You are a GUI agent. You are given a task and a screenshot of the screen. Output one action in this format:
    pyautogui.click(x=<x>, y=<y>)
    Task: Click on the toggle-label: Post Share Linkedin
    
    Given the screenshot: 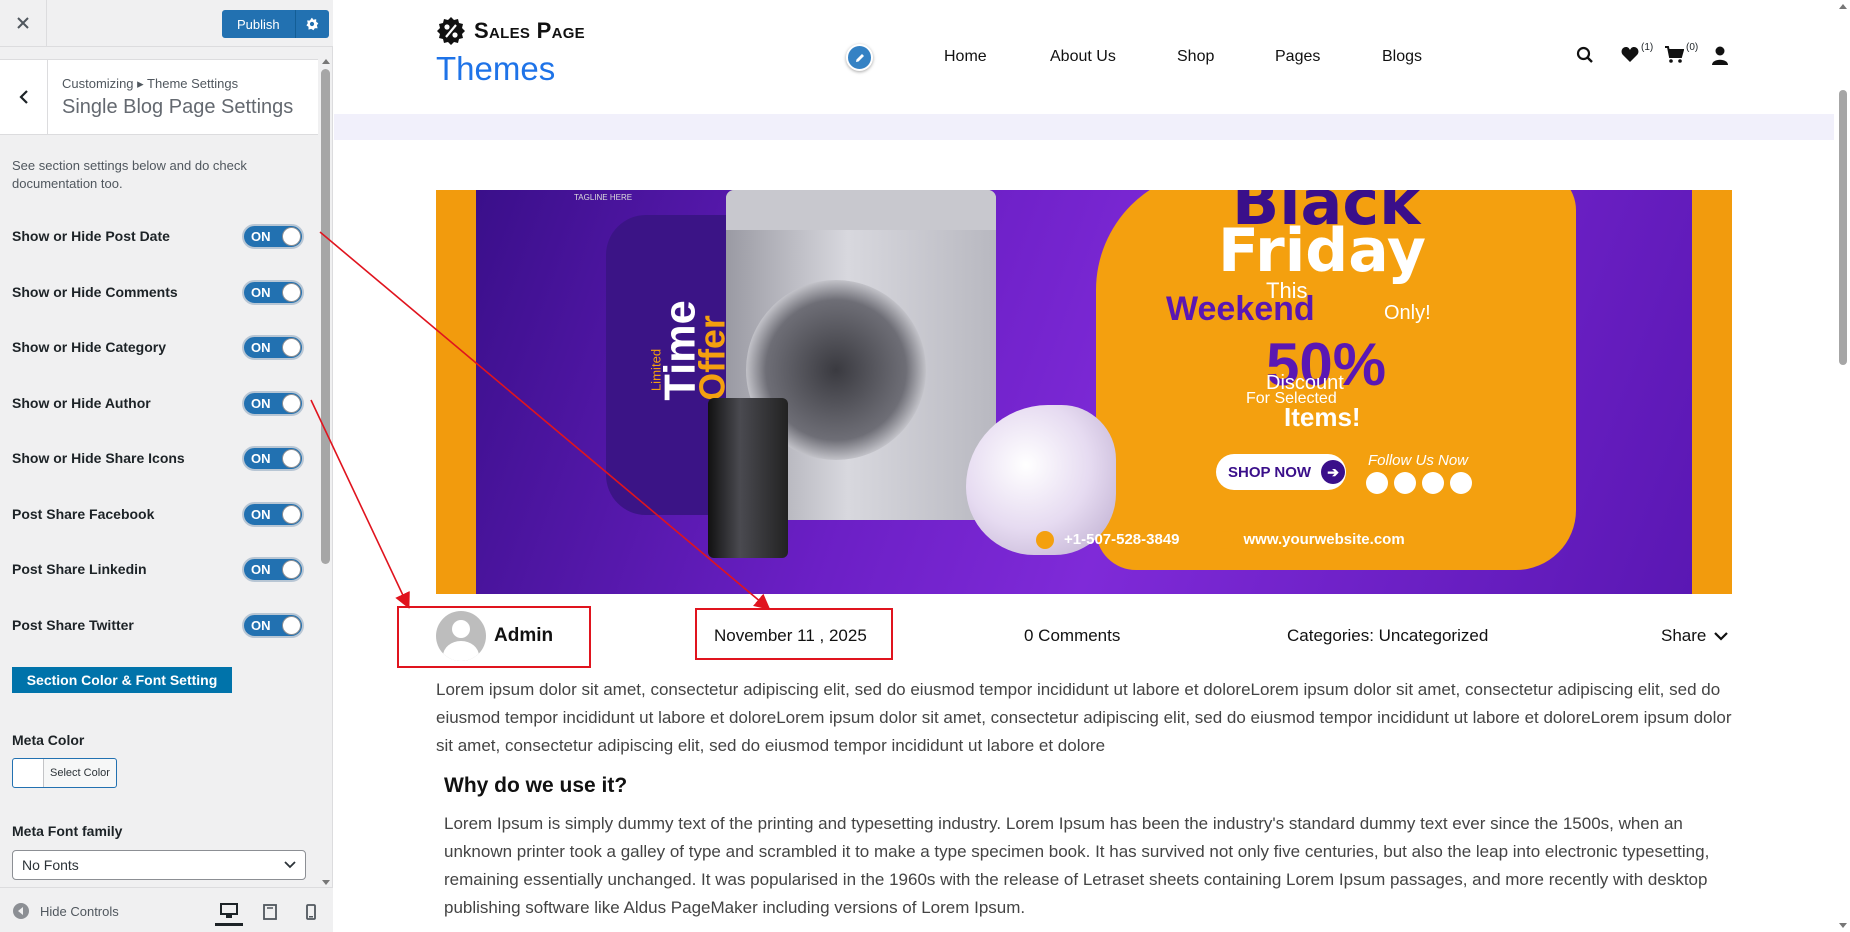 What is the action you would take?
    pyautogui.click(x=79, y=569)
    